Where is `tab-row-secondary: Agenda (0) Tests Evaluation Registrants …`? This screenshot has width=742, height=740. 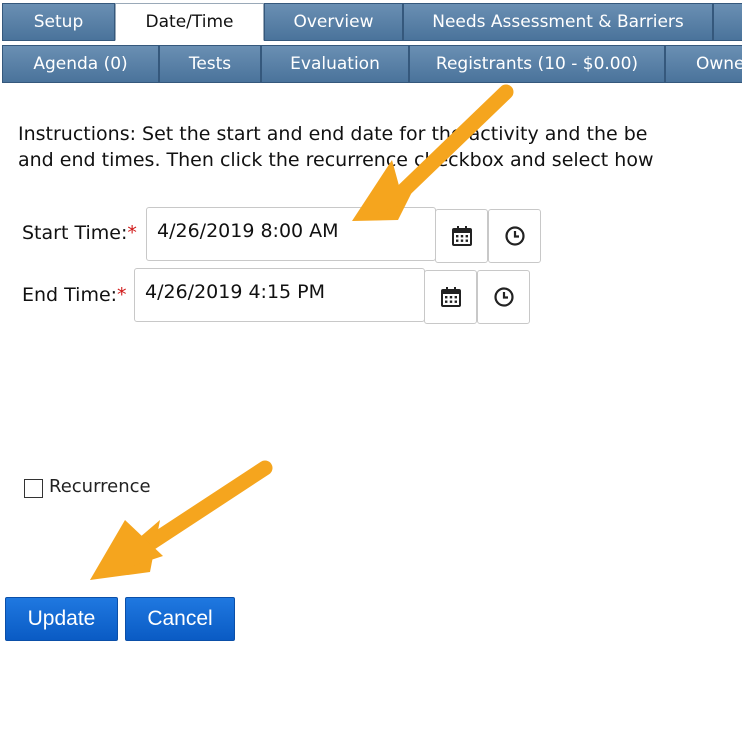
tab-row-secondary: Agenda (0) Tests Evaluation Registrants … is located at coordinates (371, 64).